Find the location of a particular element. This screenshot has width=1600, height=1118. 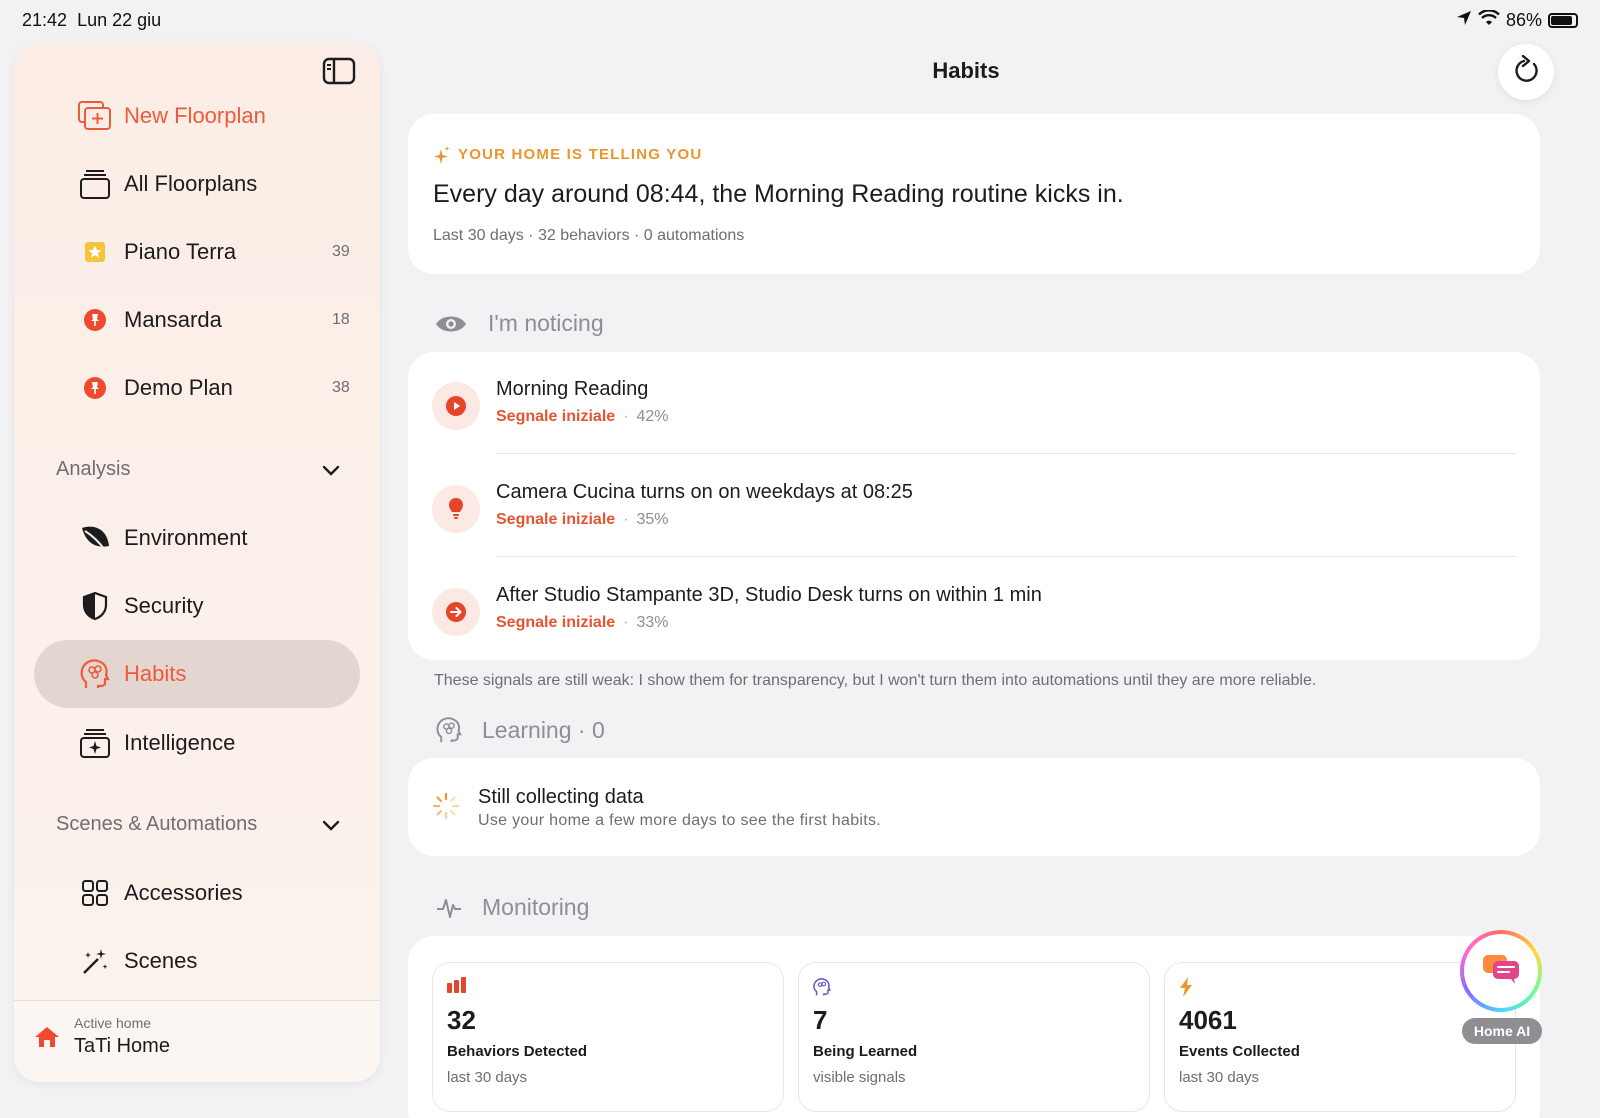

play-icon is located at coordinates (456, 406).